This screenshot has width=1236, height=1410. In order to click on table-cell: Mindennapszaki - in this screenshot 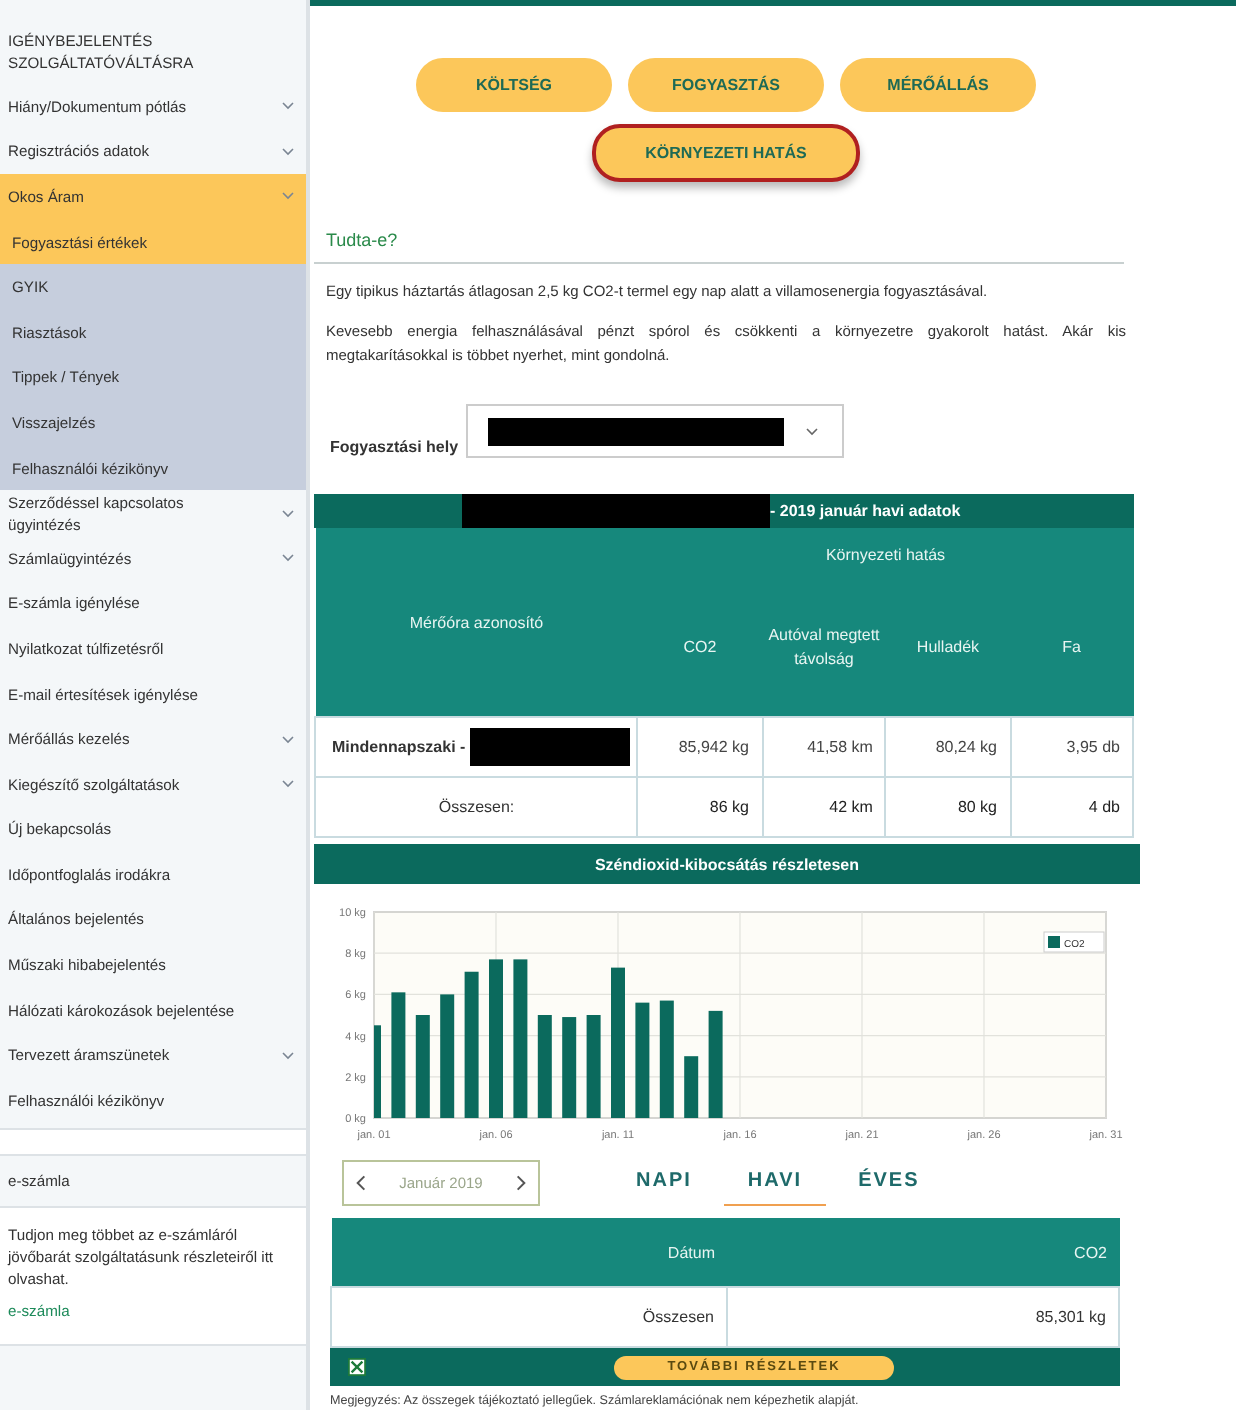, I will do `click(399, 747)`.